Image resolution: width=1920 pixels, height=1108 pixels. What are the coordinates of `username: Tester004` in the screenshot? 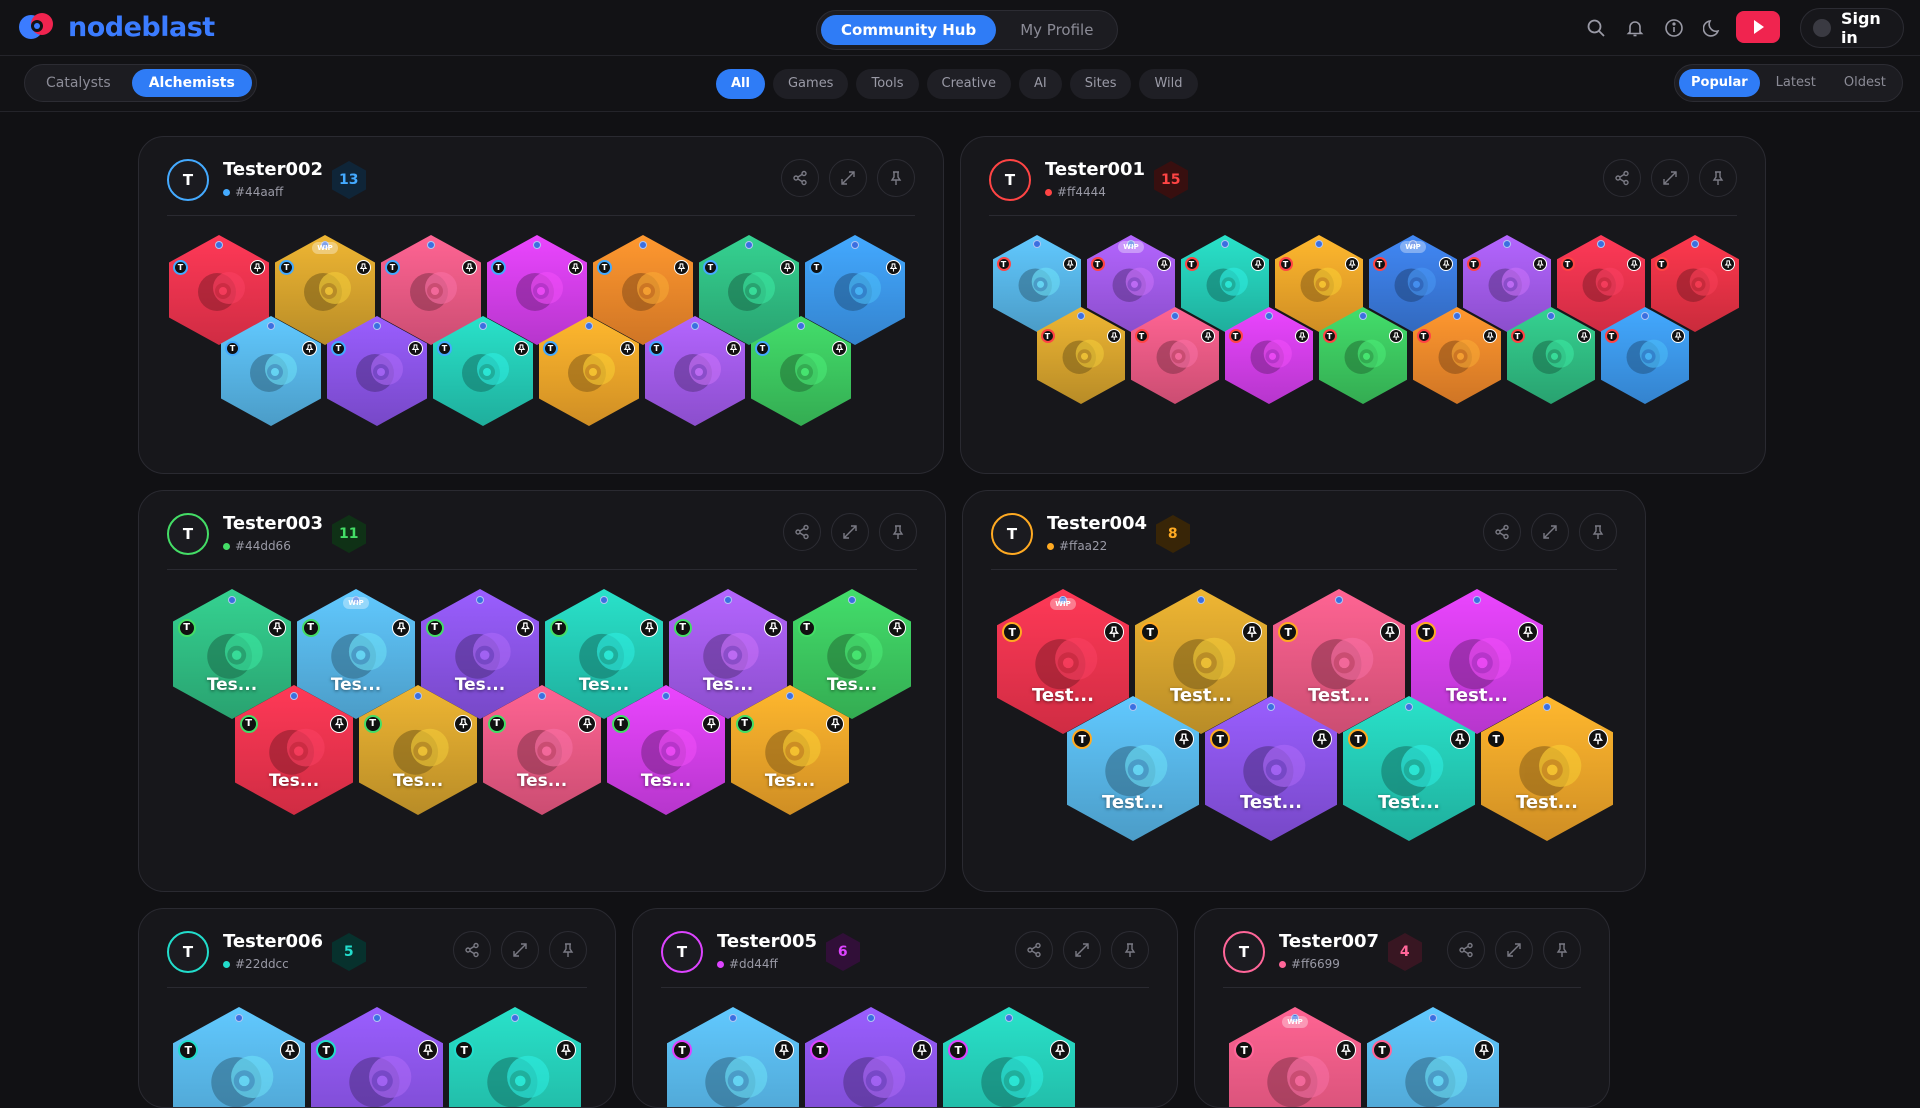 It's located at (1097, 523).